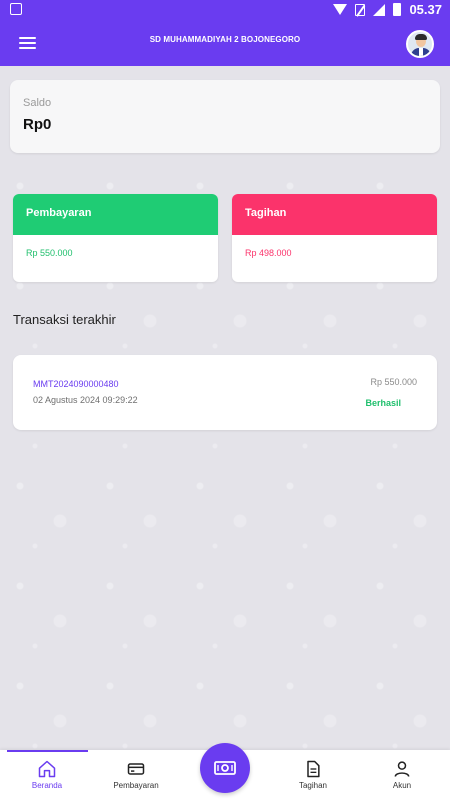 The height and width of the screenshot is (800, 450). Describe the element at coordinates (115, 238) in the screenshot. I see `payments-card: Pembayaran Rp 550.000` at that location.